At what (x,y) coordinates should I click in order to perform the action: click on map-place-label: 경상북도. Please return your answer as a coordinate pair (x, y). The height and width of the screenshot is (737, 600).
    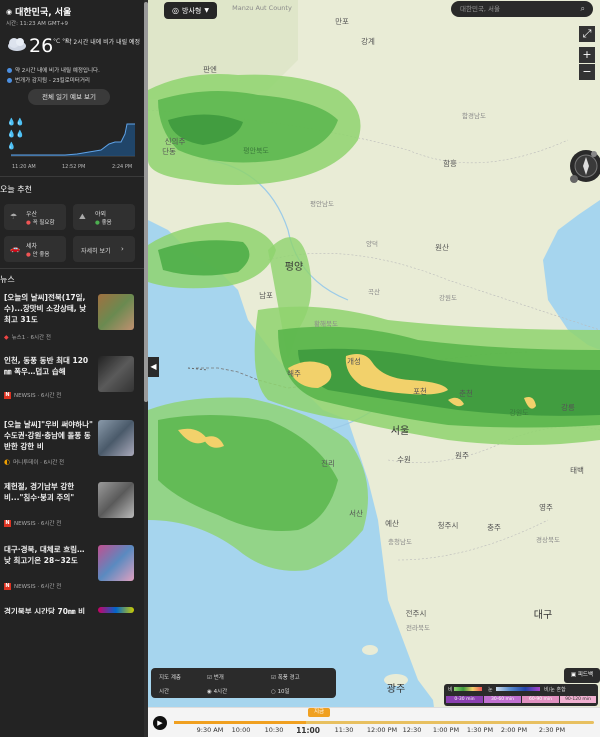
    Looking at the image, I should click on (548, 540).